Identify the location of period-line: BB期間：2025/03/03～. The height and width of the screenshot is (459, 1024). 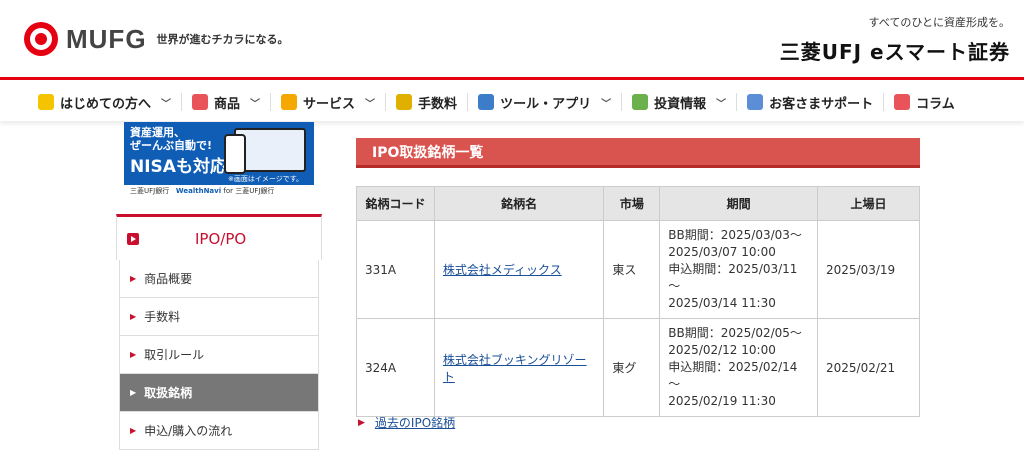
(735, 235).